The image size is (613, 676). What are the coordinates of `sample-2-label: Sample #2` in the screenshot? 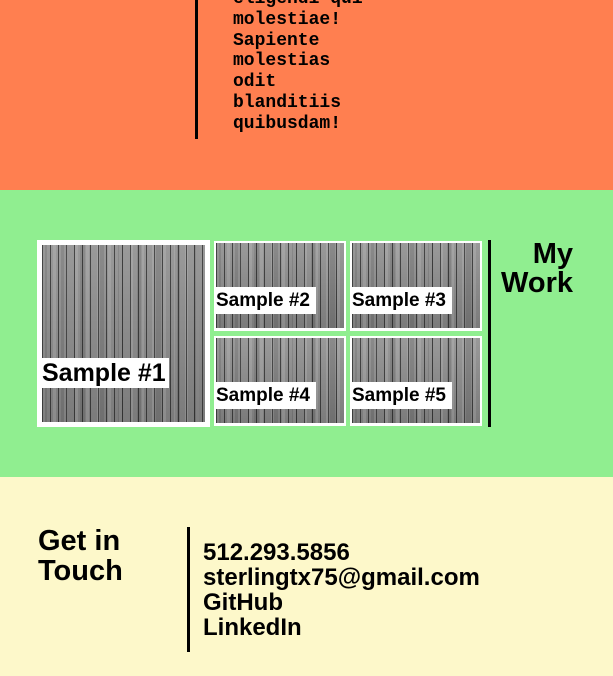 It's located at (266, 300).